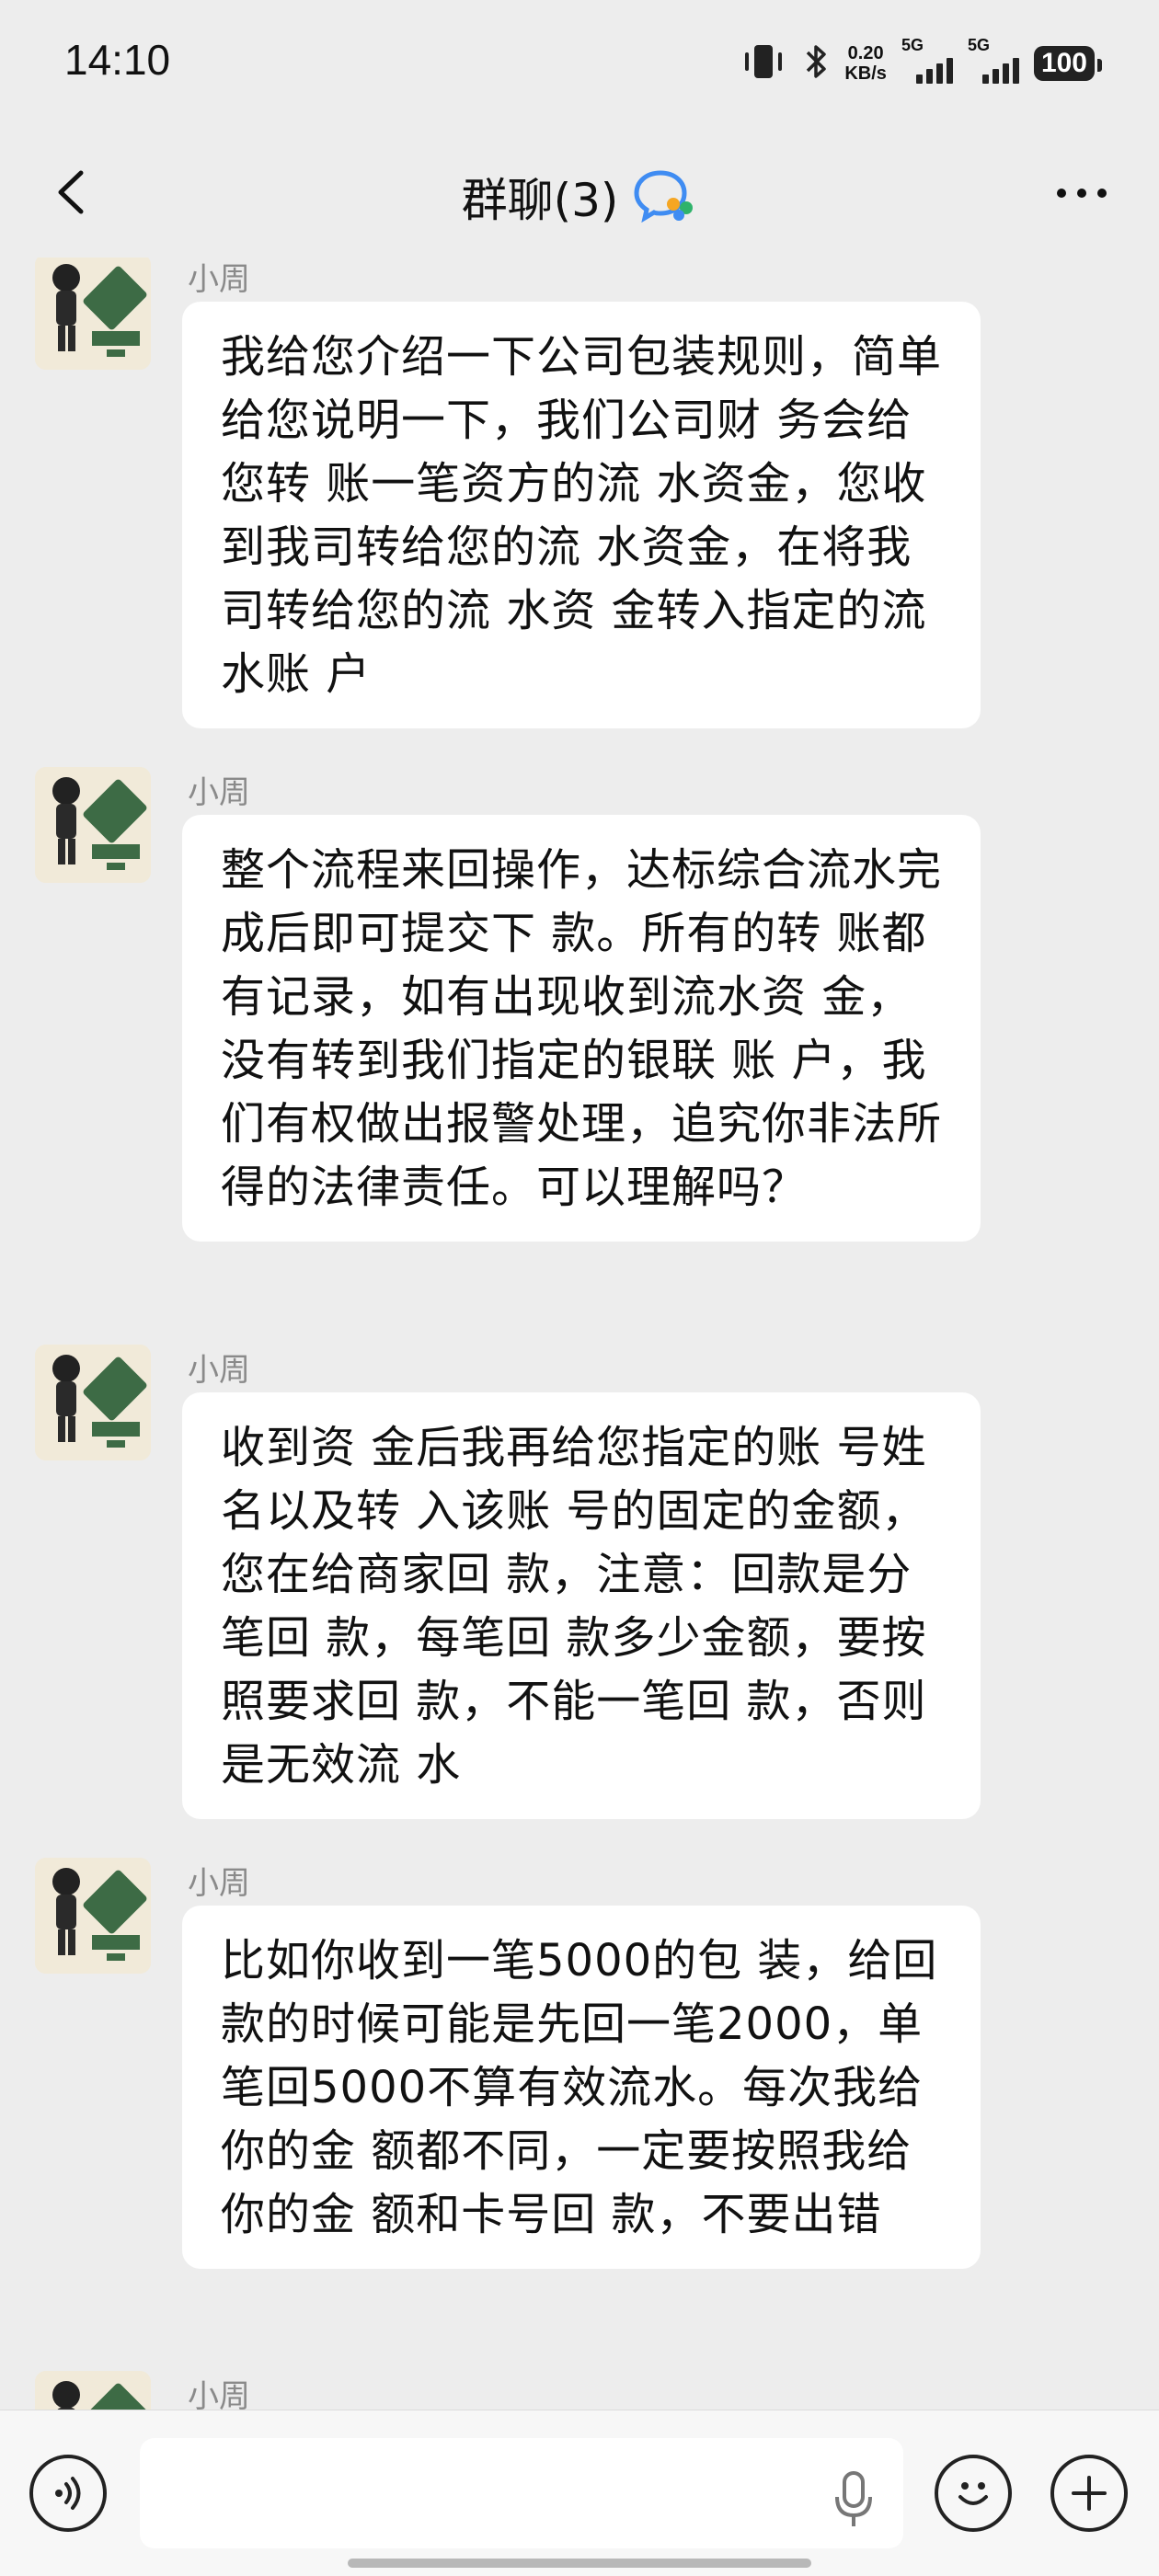  What do you see at coordinates (993, 60) in the screenshot?
I see `signal-sim2-icon: 5G` at bounding box center [993, 60].